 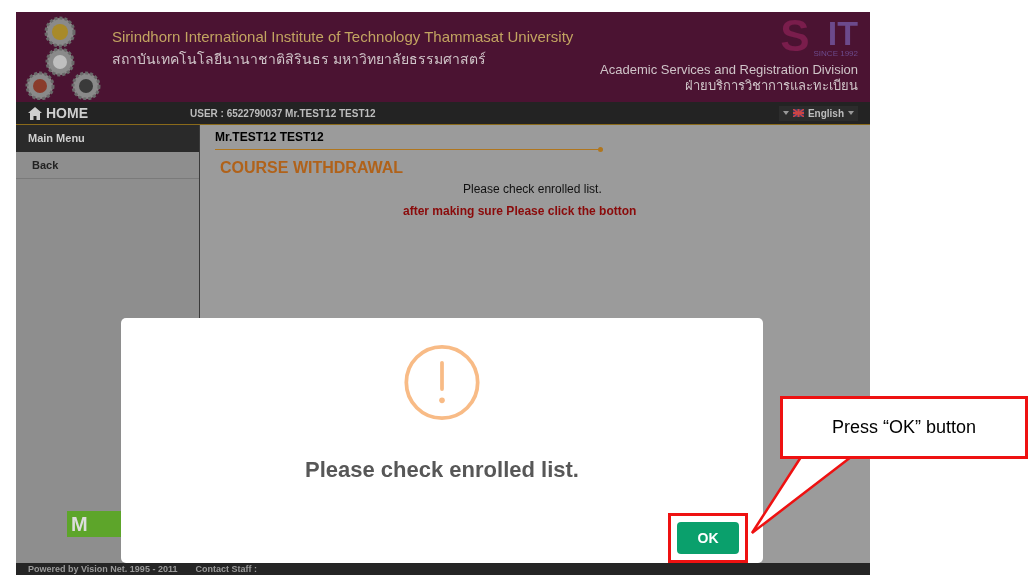 What do you see at coordinates (312, 168) in the screenshot?
I see `page-title: COURSE WITHDRAWAL` at bounding box center [312, 168].